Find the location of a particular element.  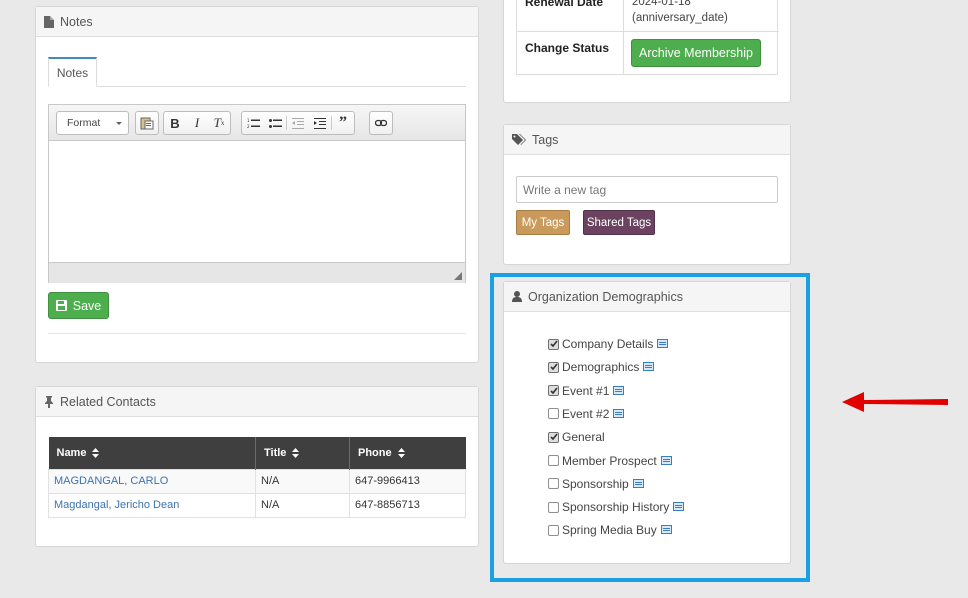

contact-name-link: Magdangal, Jericho Dean is located at coordinates (116, 505).